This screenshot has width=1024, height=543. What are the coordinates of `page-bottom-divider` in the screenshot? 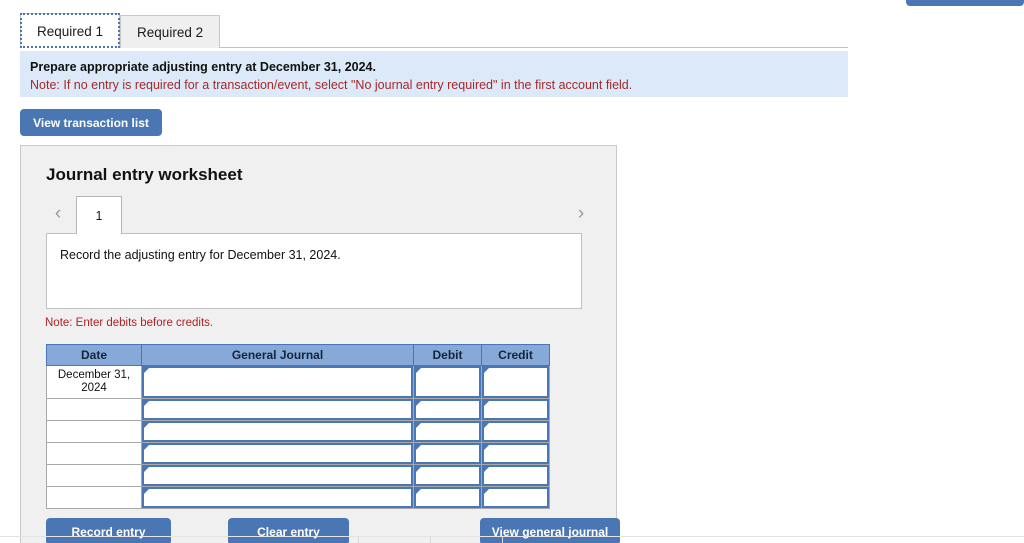 It's located at (512, 536).